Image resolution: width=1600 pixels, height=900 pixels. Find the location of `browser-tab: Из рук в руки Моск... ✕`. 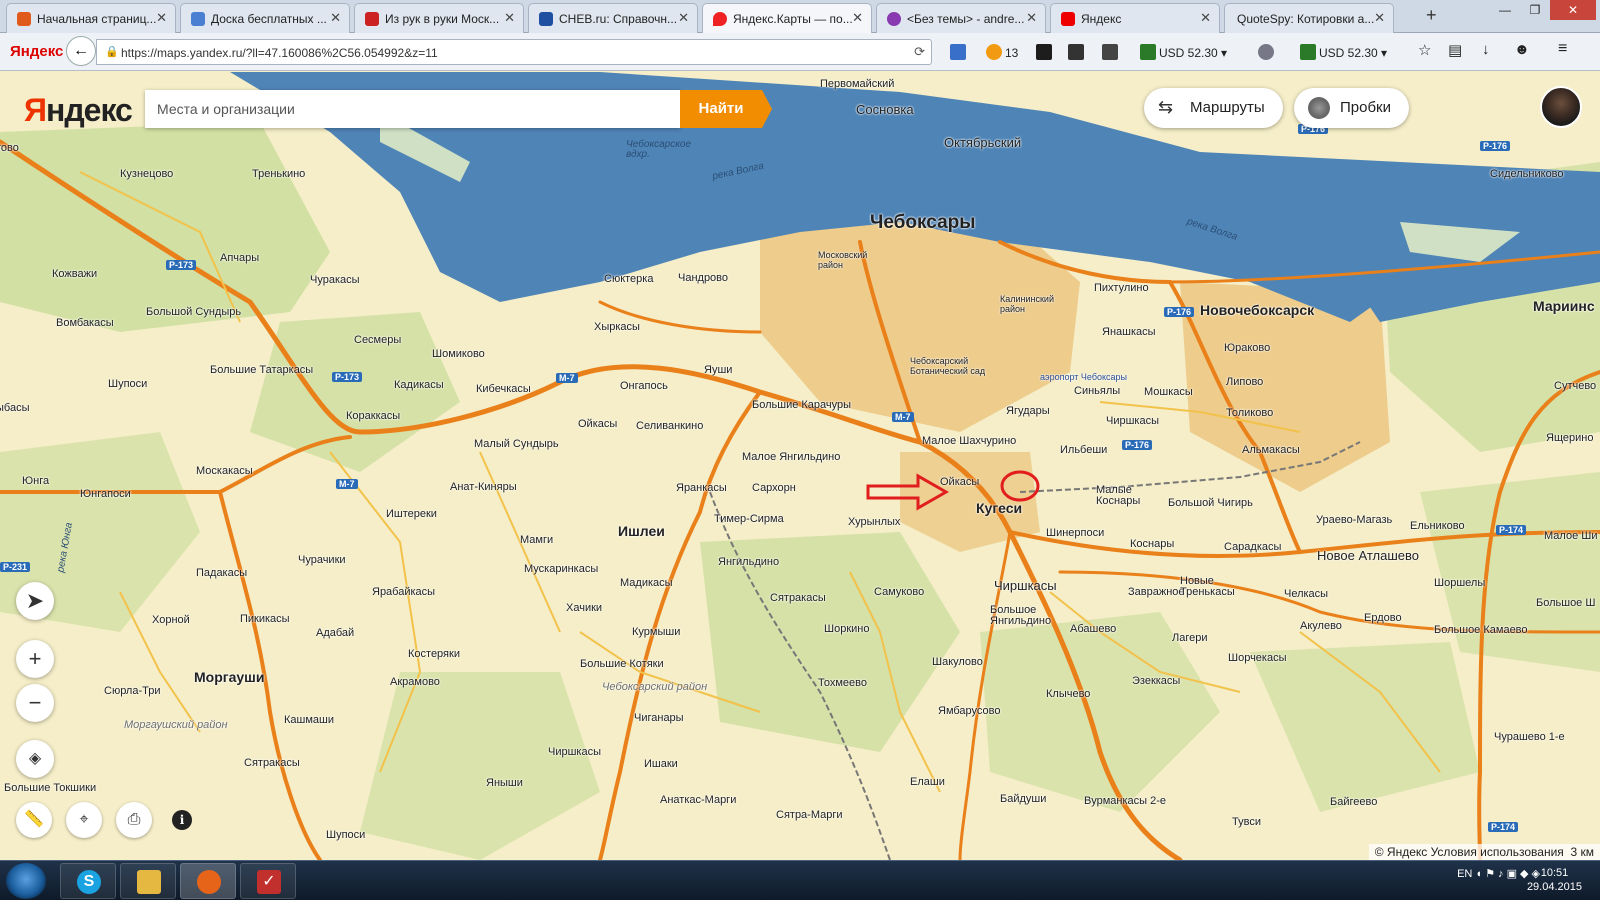

browser-tab: Из рук в руки Моск... ✕ is located at coordinates (439, 18).